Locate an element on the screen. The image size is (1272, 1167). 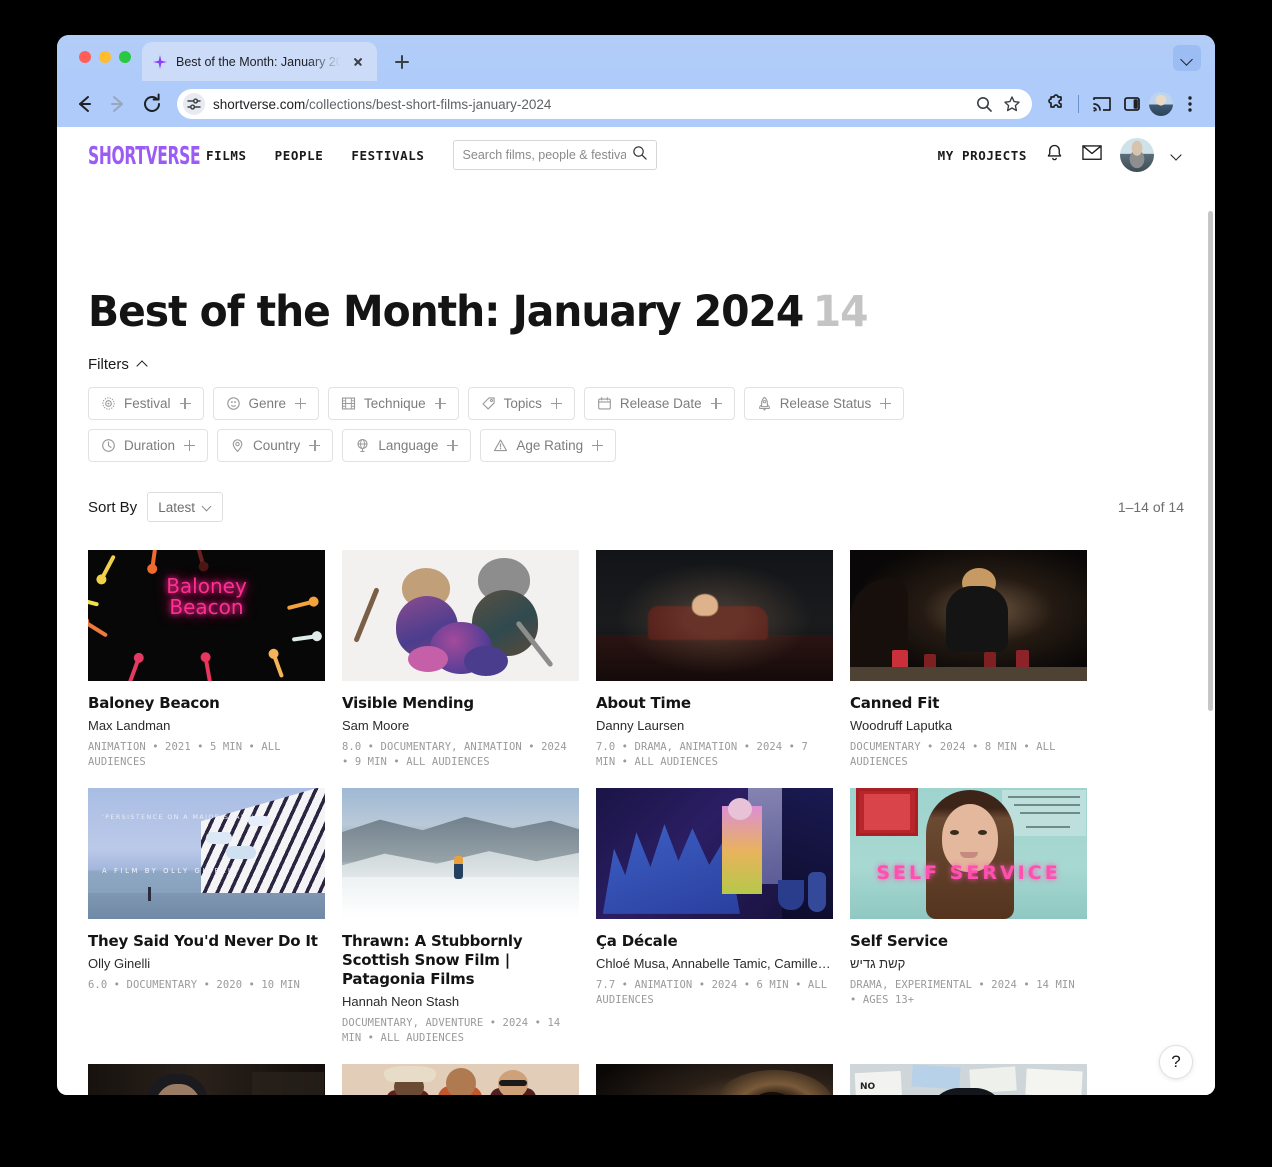
filter-chip-country: Country is located at coordinates (275, 445).